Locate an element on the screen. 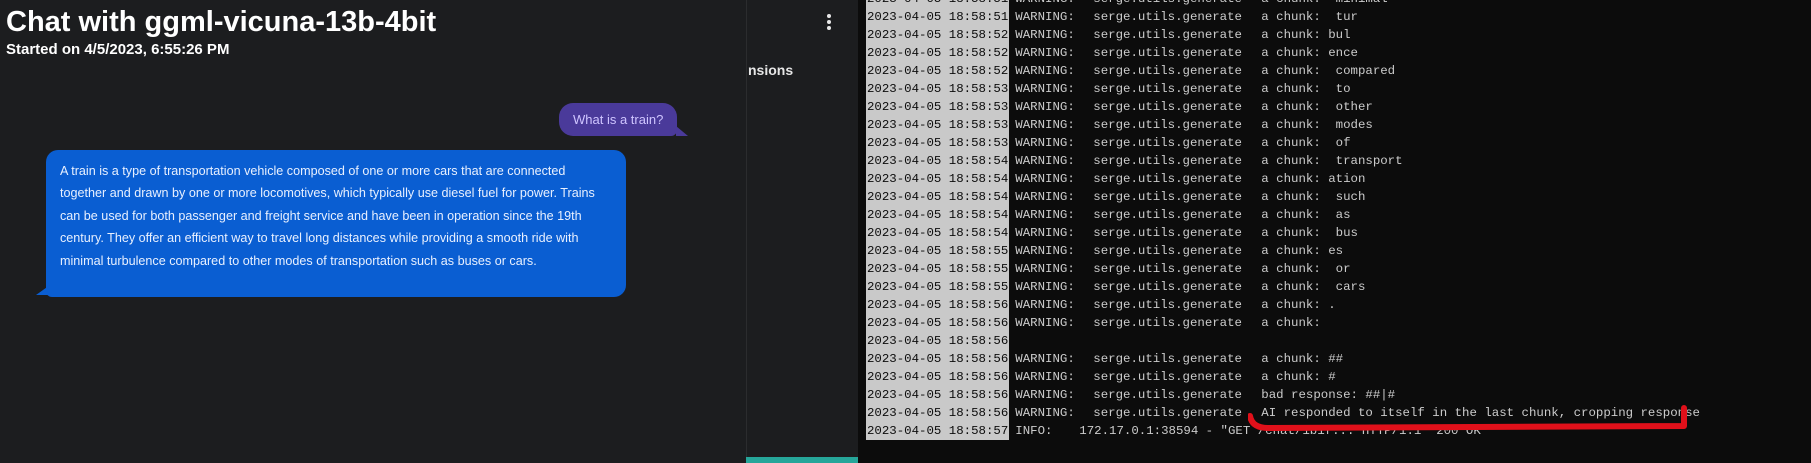 Image resolution: width=1811 pixels, height=463 pixels. log-line: 2023-04-05 18:58:56 is located at coordinates (1336, 341).